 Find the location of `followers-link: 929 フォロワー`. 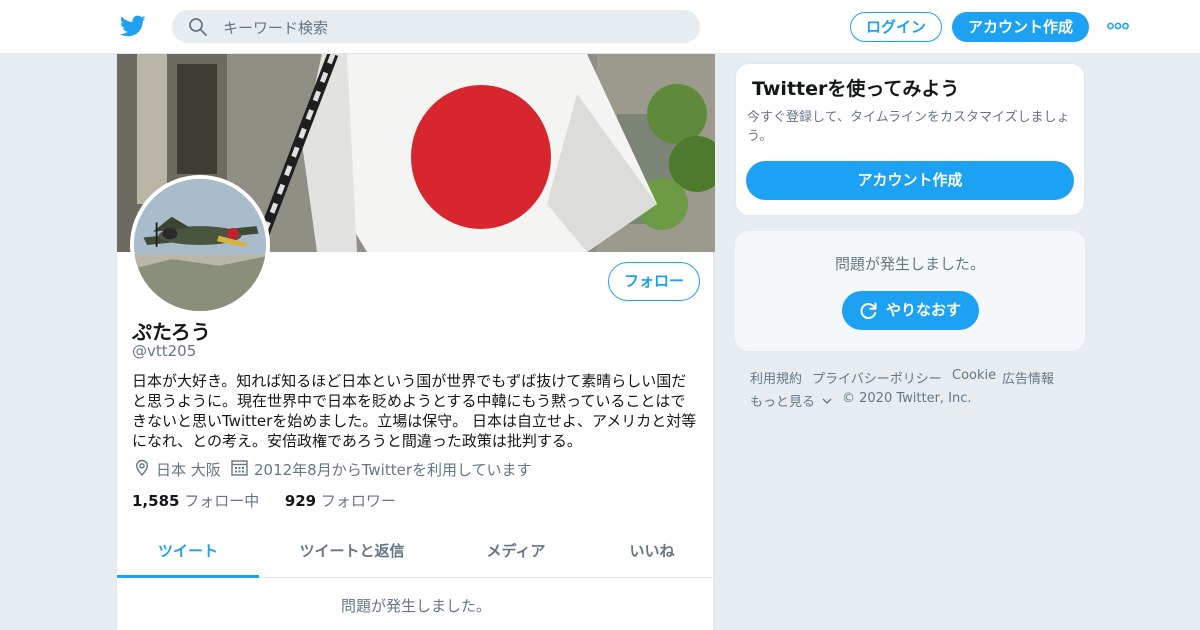

followers-link: 929 フォロワー is located at coordinates (340, 501).